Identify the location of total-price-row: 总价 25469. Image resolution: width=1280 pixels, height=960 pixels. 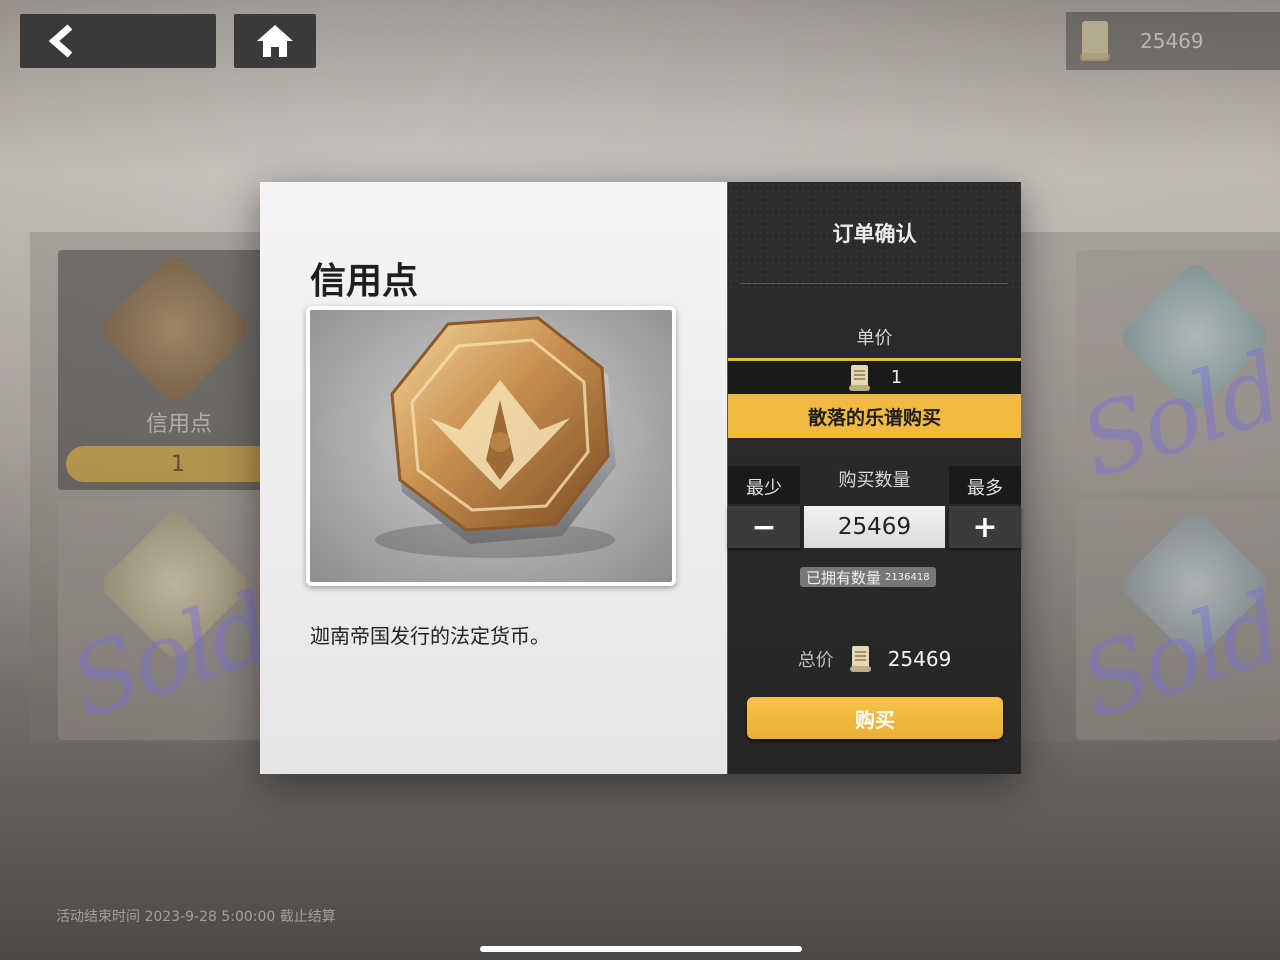
(874, 659).